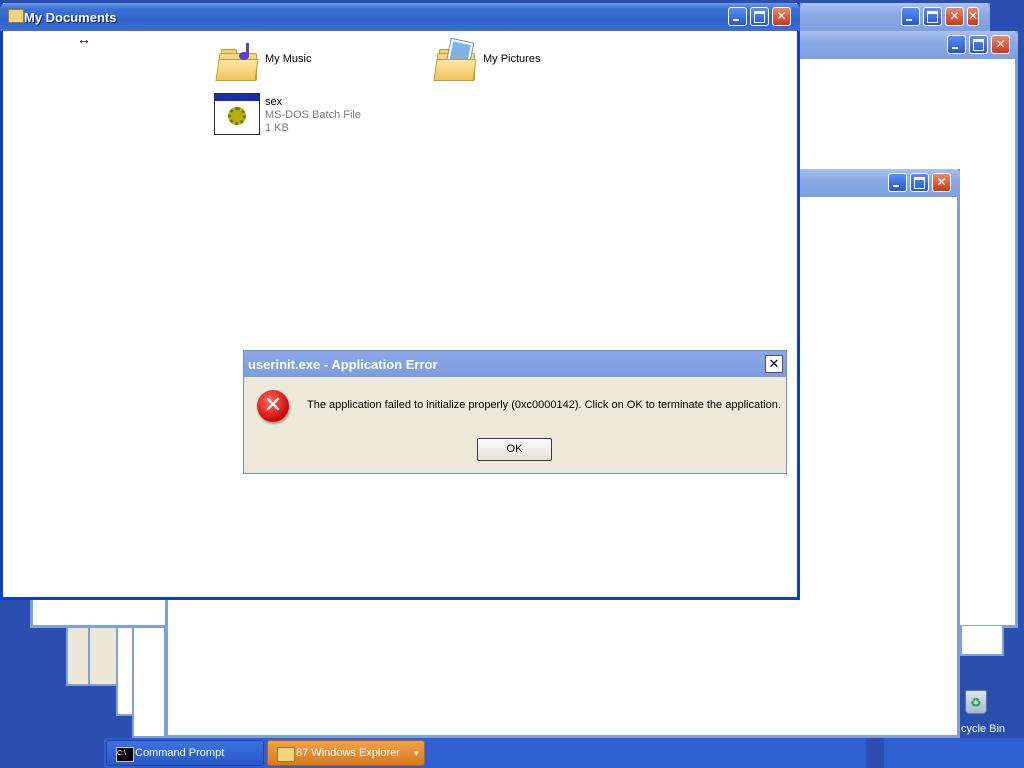 The height and width of the screenshot is (768, 1024). I want to click on resize-cursor-icon: ↔, so click(84, 39).